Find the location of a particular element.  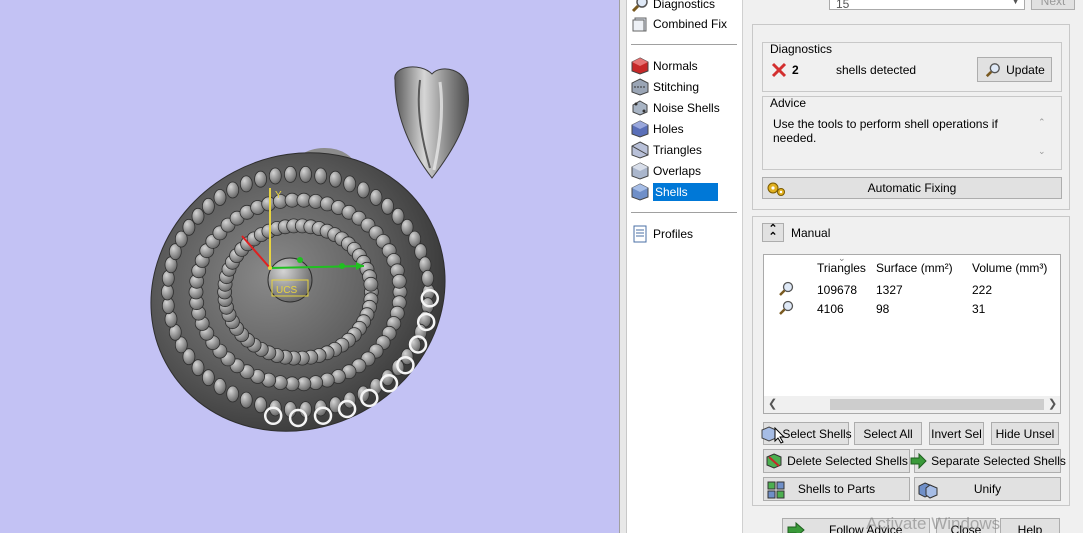

svg-text: Y is located at coordinates (278, 195).